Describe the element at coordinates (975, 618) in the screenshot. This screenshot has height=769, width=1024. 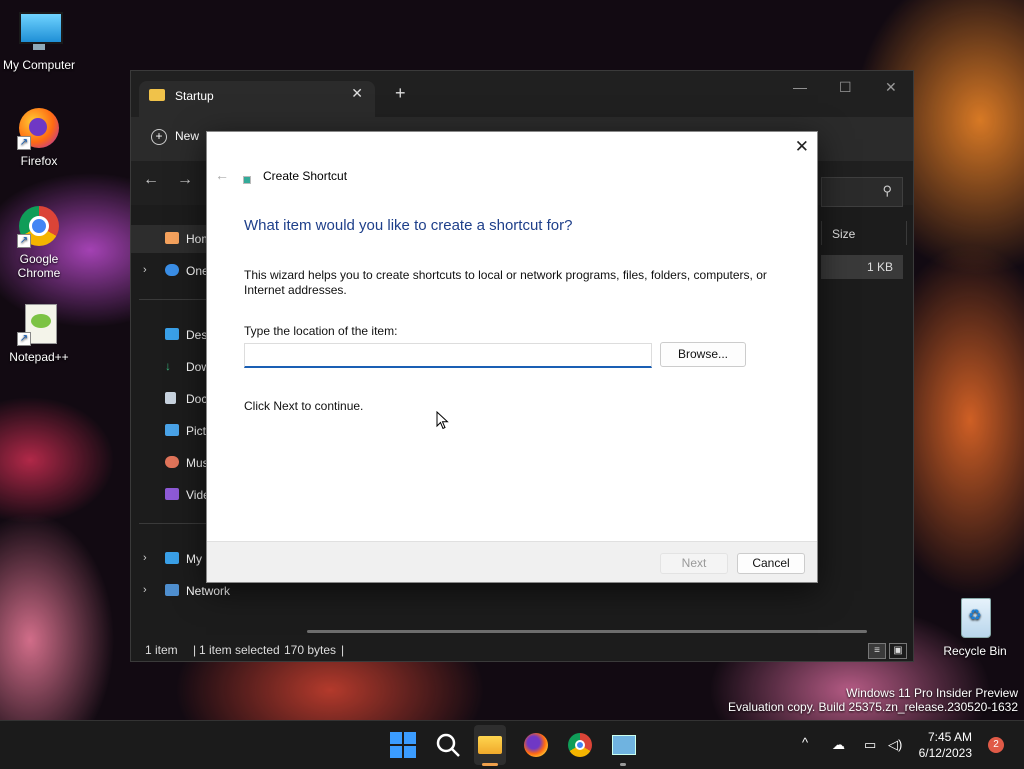
I see `recycle-bin-icon: ♻` at that location.